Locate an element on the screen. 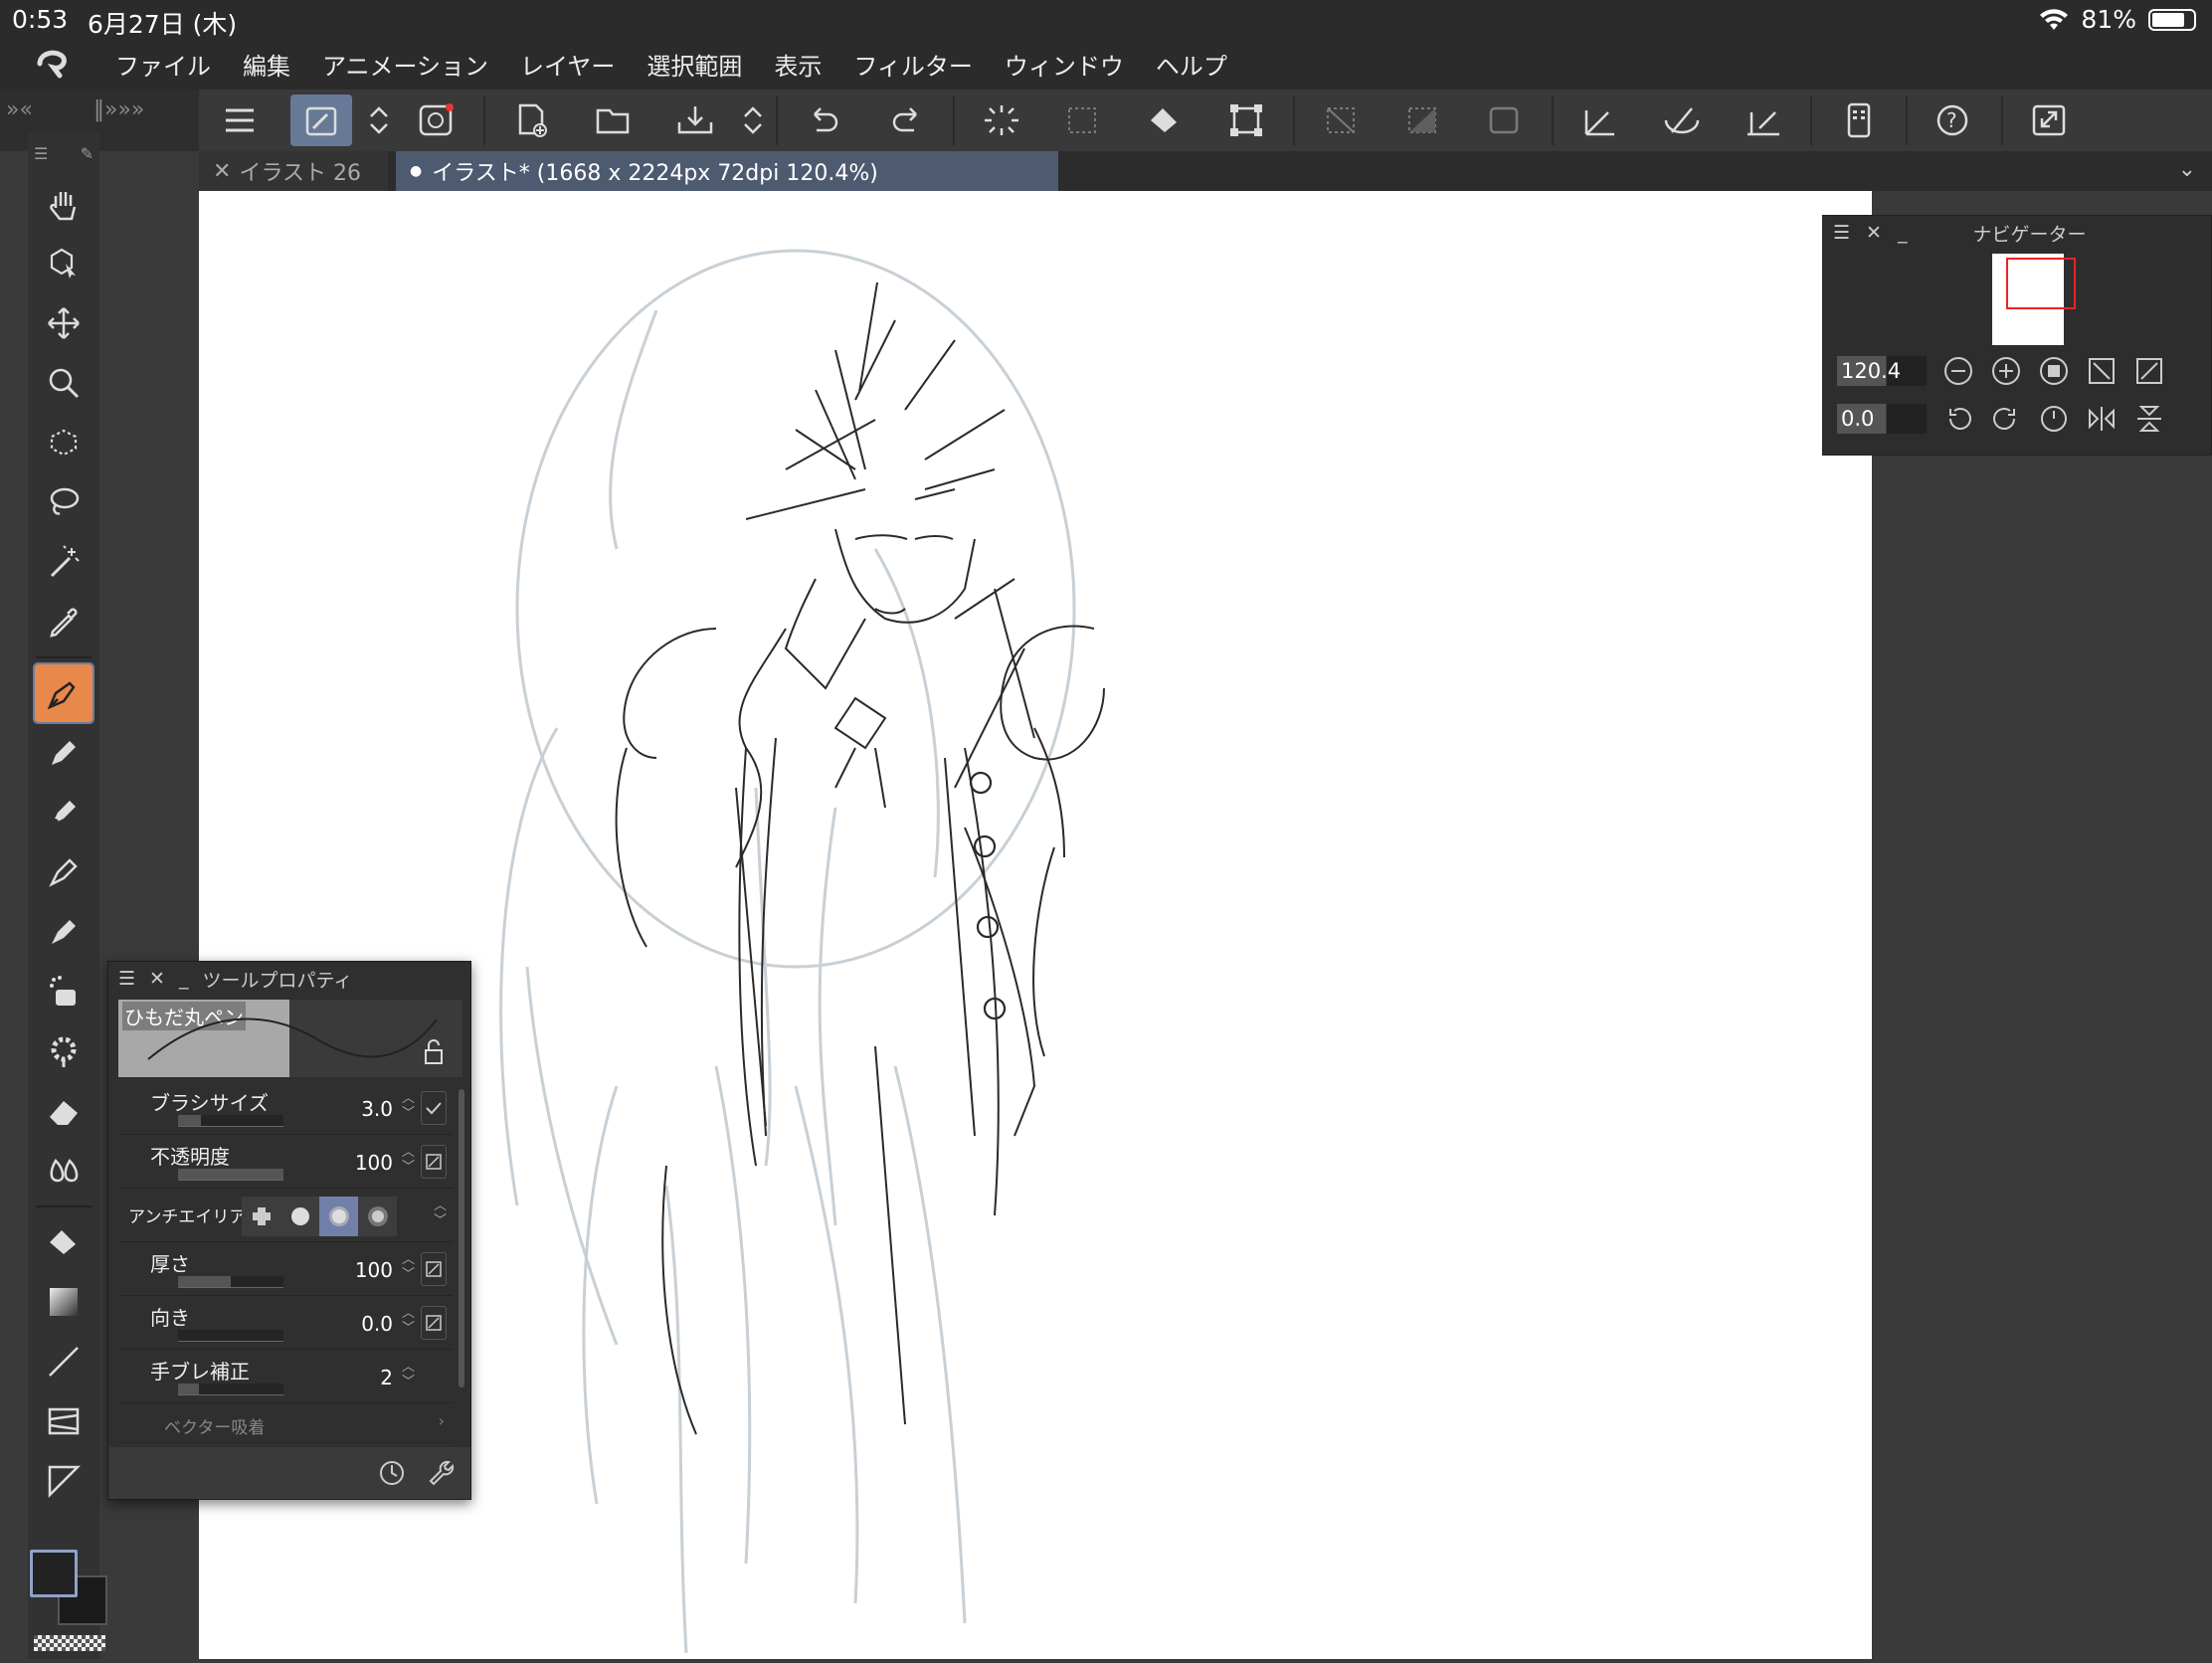 This screenshot has height=1663, width=2212. transform-button is located at coordinates (1246, 120).